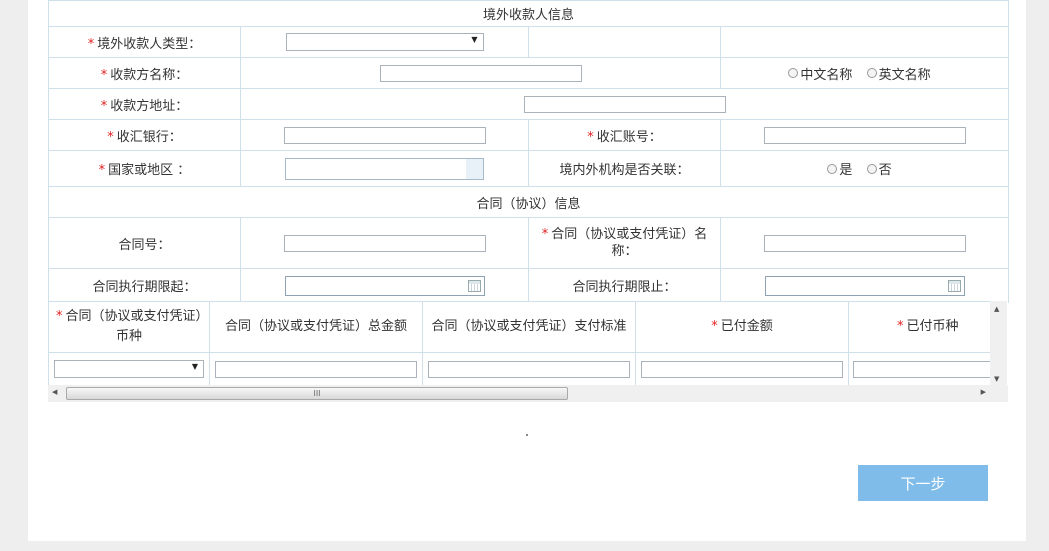 Image resolution: width=1049 pixels, height=551 pixels. I want to click on payee-name-label-cell: * 收款方名称：, so click(144, 73).